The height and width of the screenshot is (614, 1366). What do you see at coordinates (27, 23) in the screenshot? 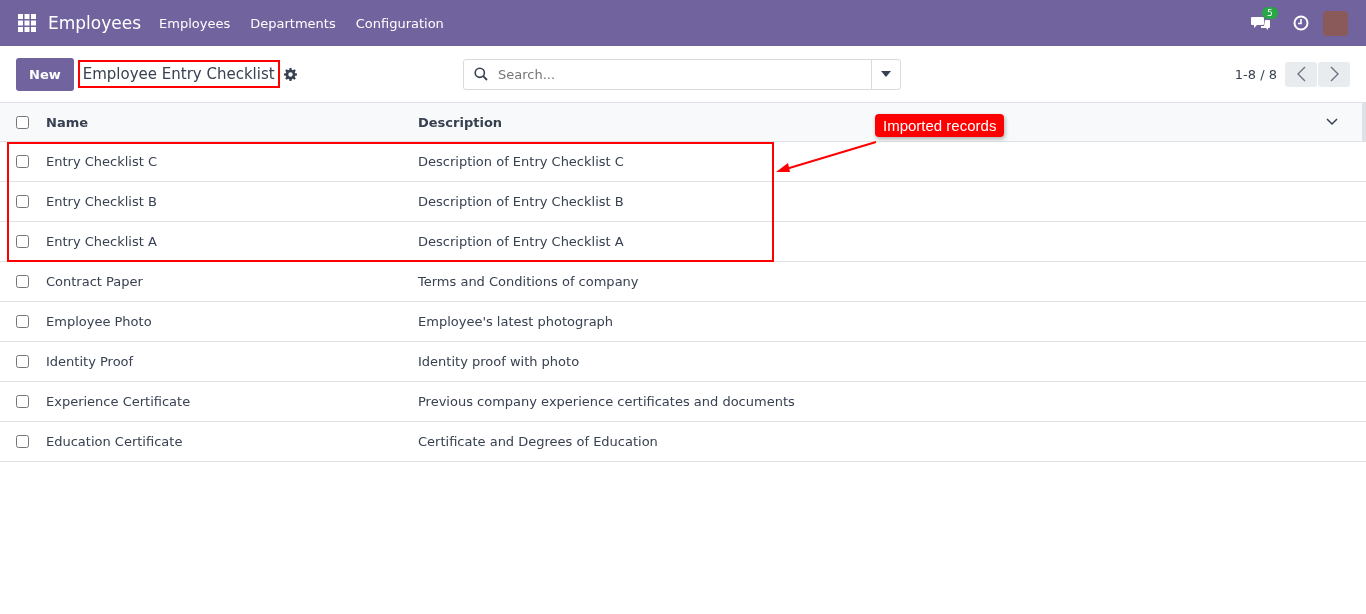
I see `app-grid-icon` at bounding box center [27, 23].